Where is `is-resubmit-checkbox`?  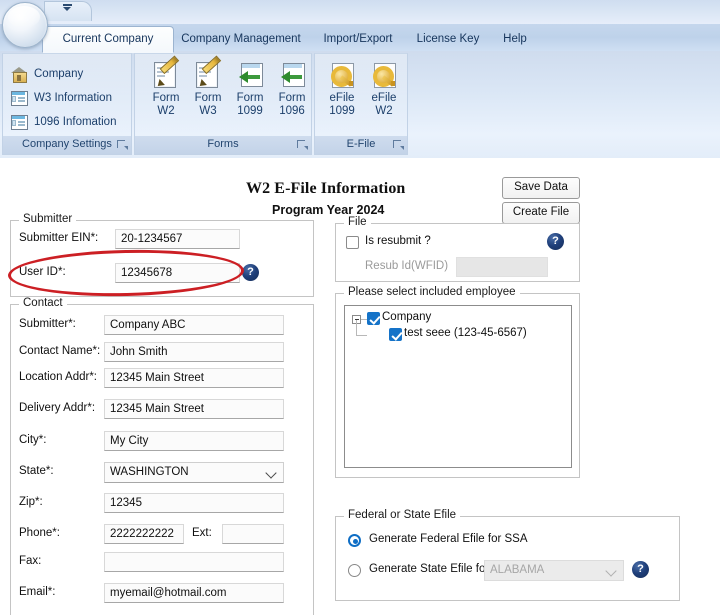
is-resubmit-checkbox is located at coordinates (352, 242).